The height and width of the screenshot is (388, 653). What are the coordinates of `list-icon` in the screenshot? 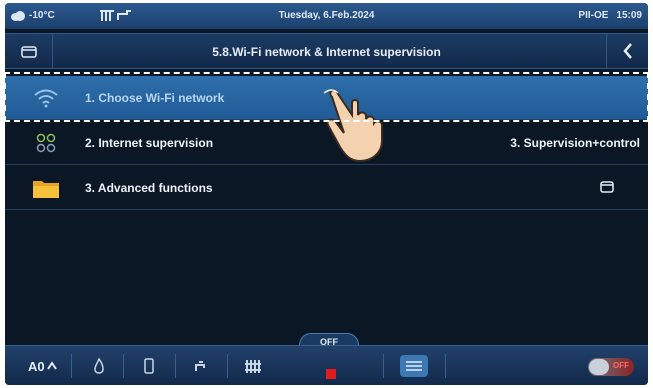 It's located at (414, 366).